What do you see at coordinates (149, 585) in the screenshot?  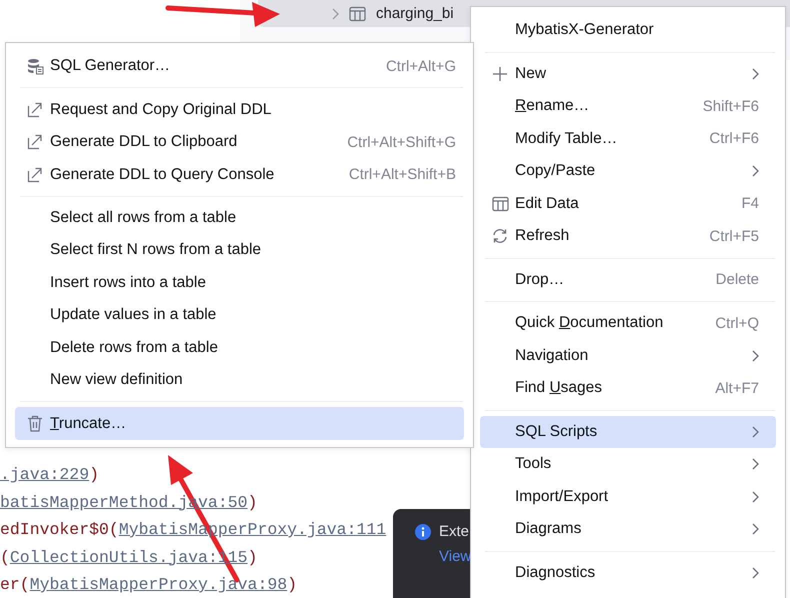 I see `console-line: er(MybatisMapperProxy.java:98)` at bounding box center [149, 585].